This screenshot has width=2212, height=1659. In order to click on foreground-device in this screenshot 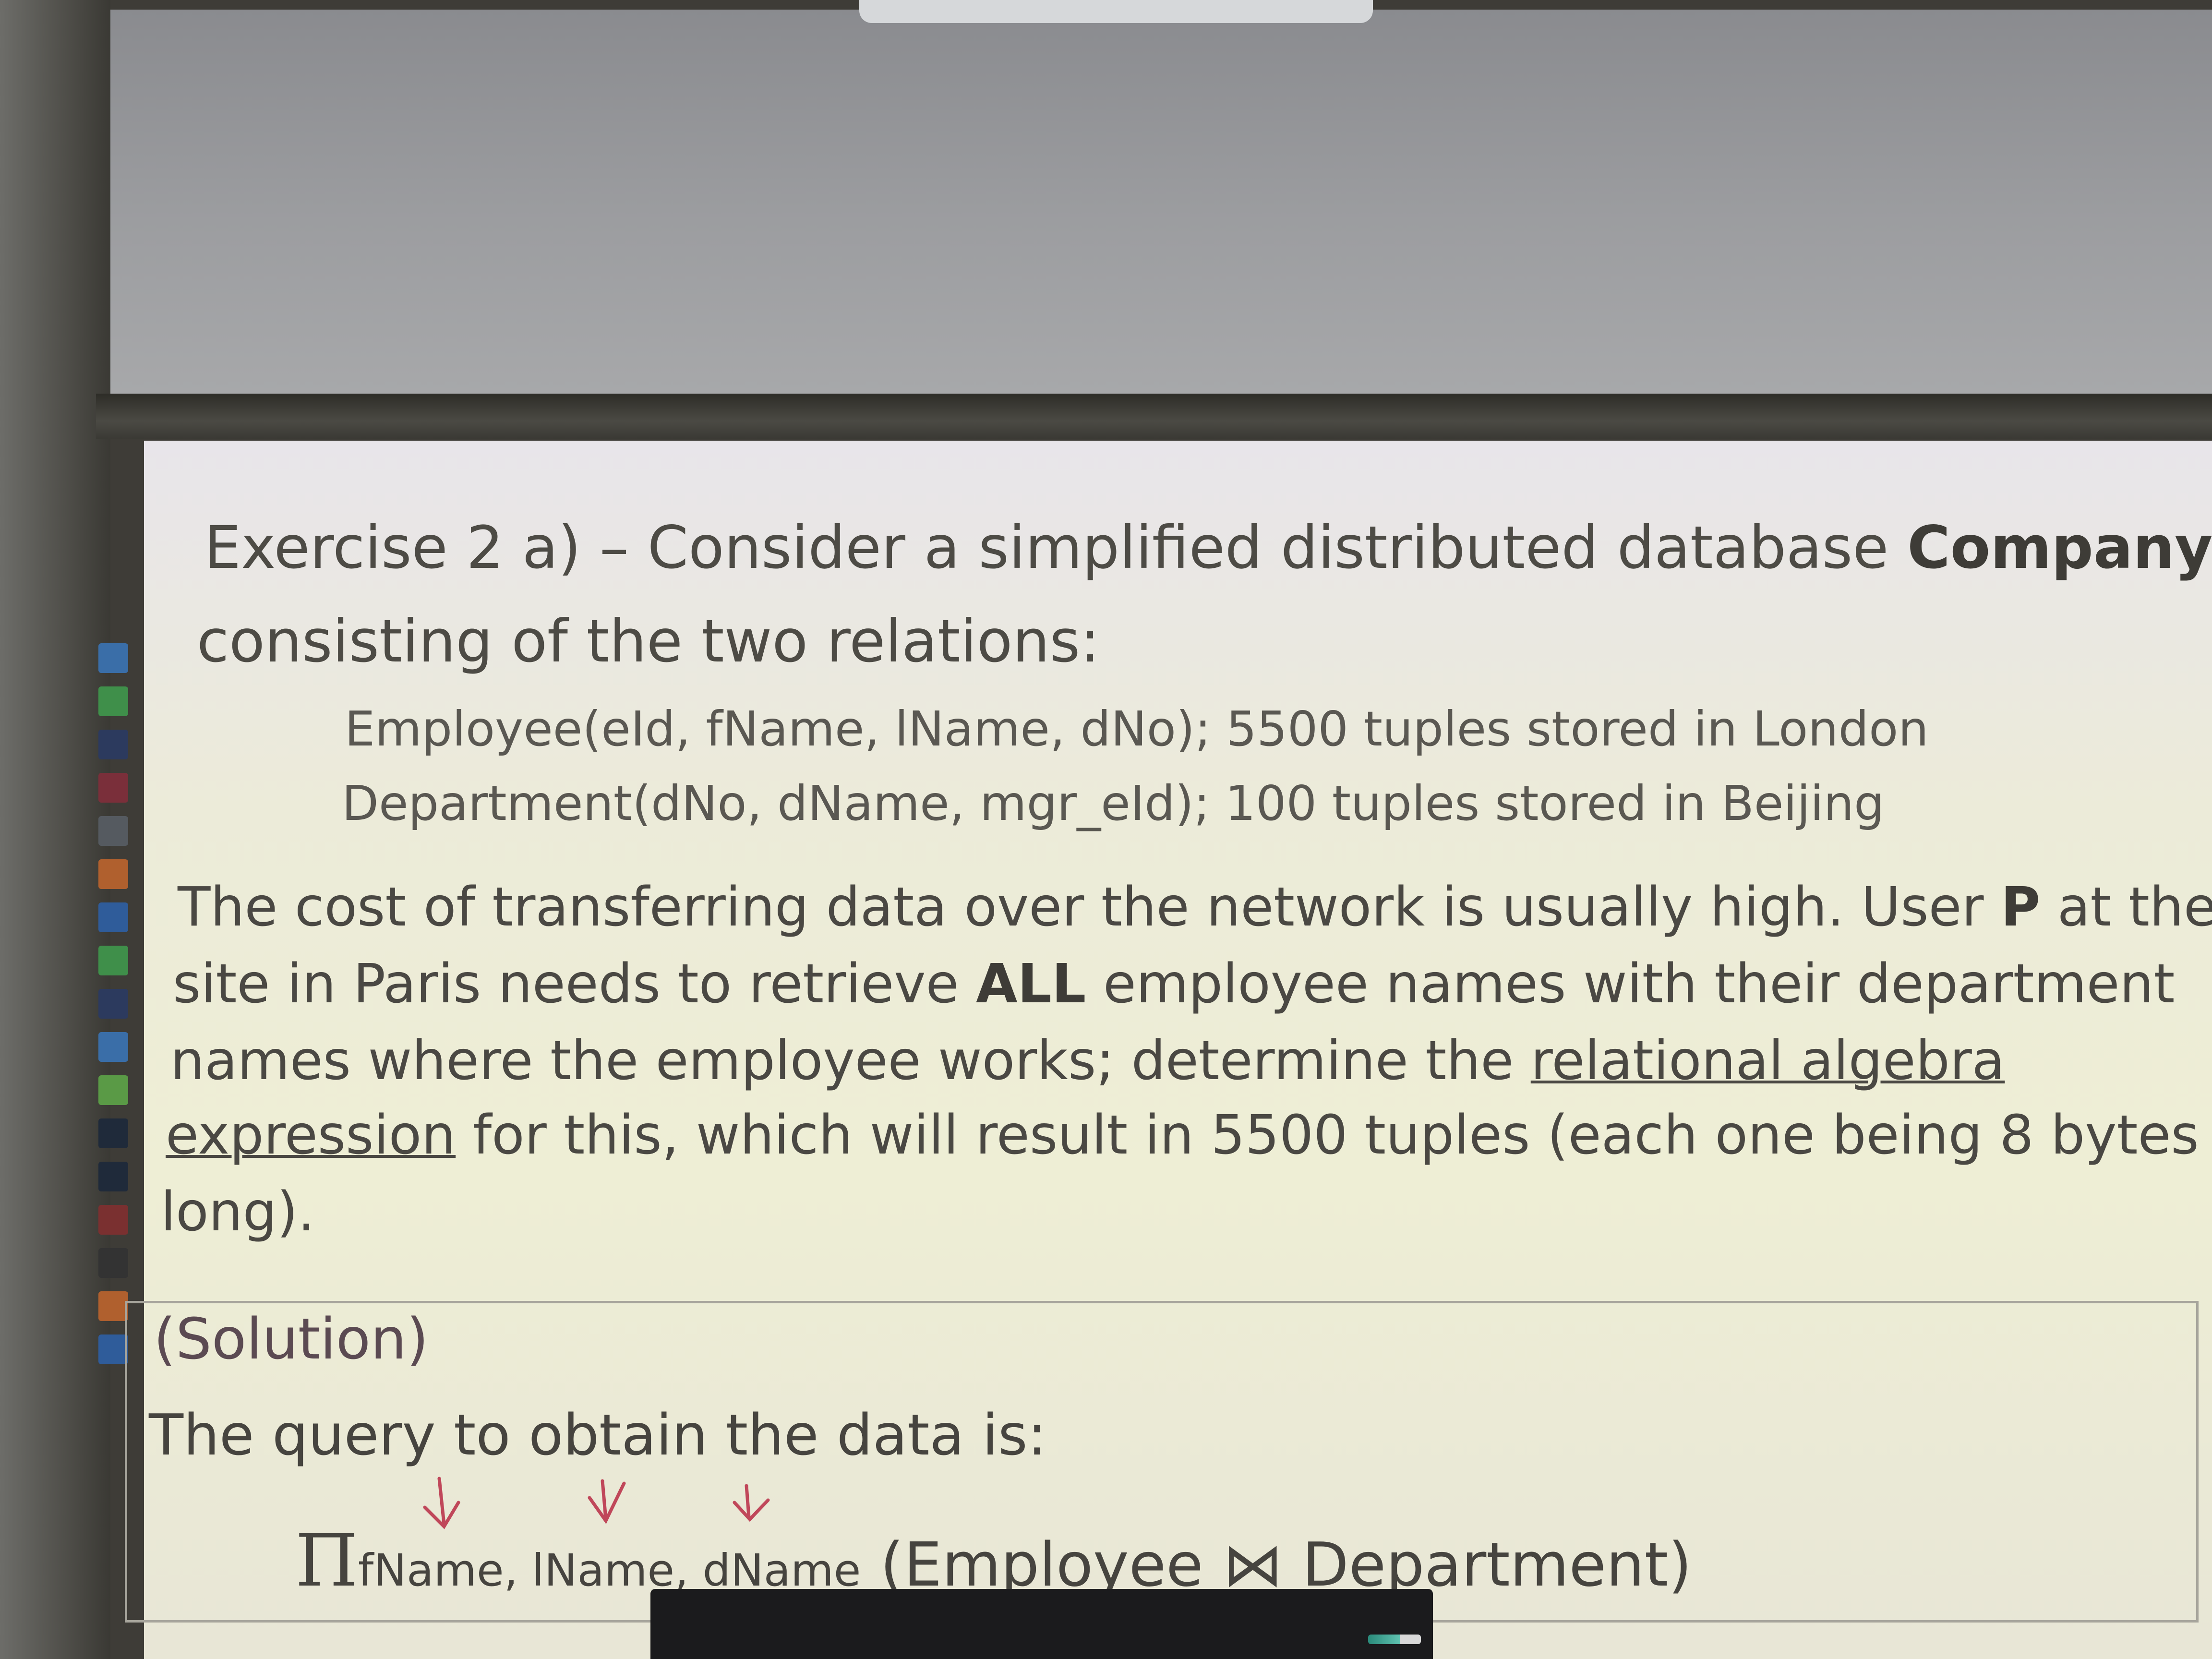, I will do `click(1041, 1624)`.